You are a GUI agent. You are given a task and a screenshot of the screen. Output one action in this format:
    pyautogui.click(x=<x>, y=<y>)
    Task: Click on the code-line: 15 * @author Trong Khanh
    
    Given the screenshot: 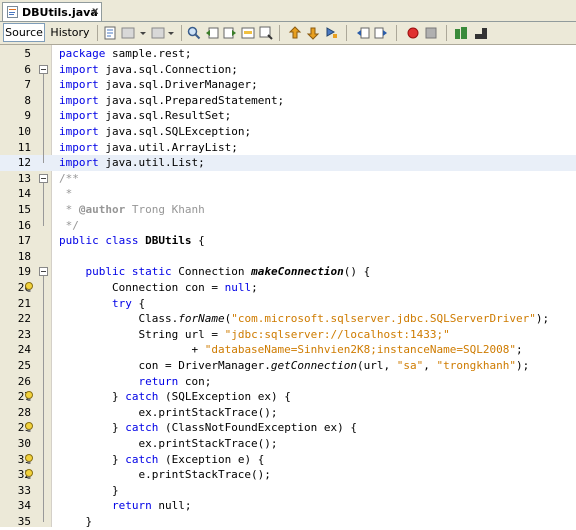 What is the action you would take?
    pyautogui.click(x=288, y=210)
    